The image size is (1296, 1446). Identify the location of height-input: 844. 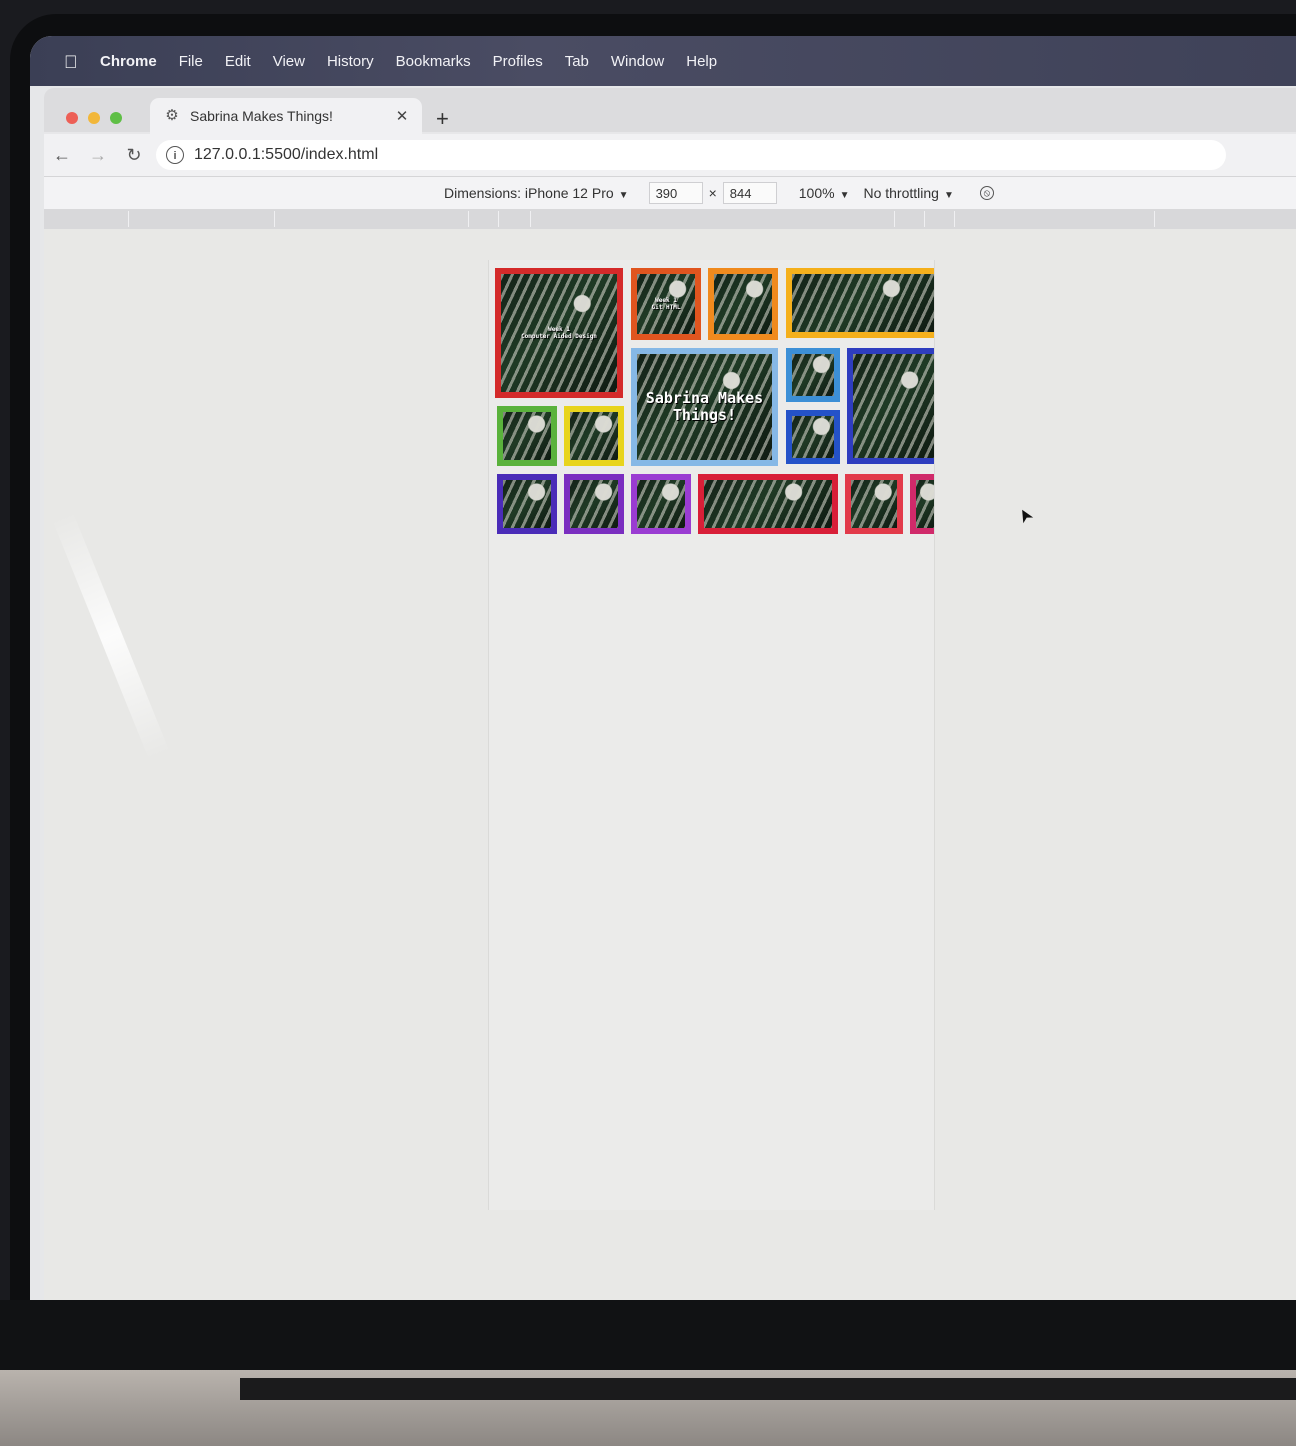
(749, 193).